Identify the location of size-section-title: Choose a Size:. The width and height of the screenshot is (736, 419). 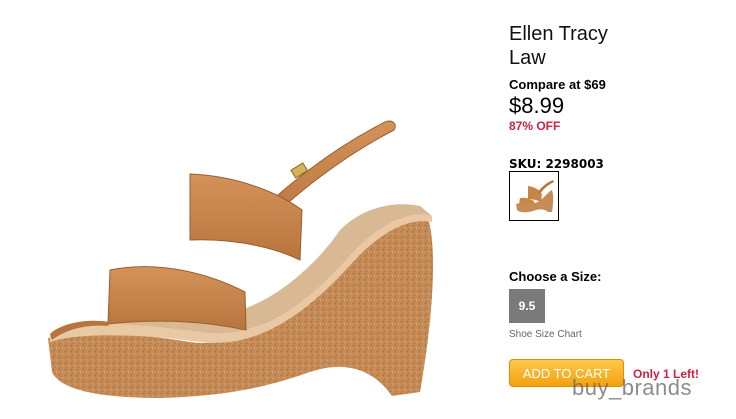
(555, 276).